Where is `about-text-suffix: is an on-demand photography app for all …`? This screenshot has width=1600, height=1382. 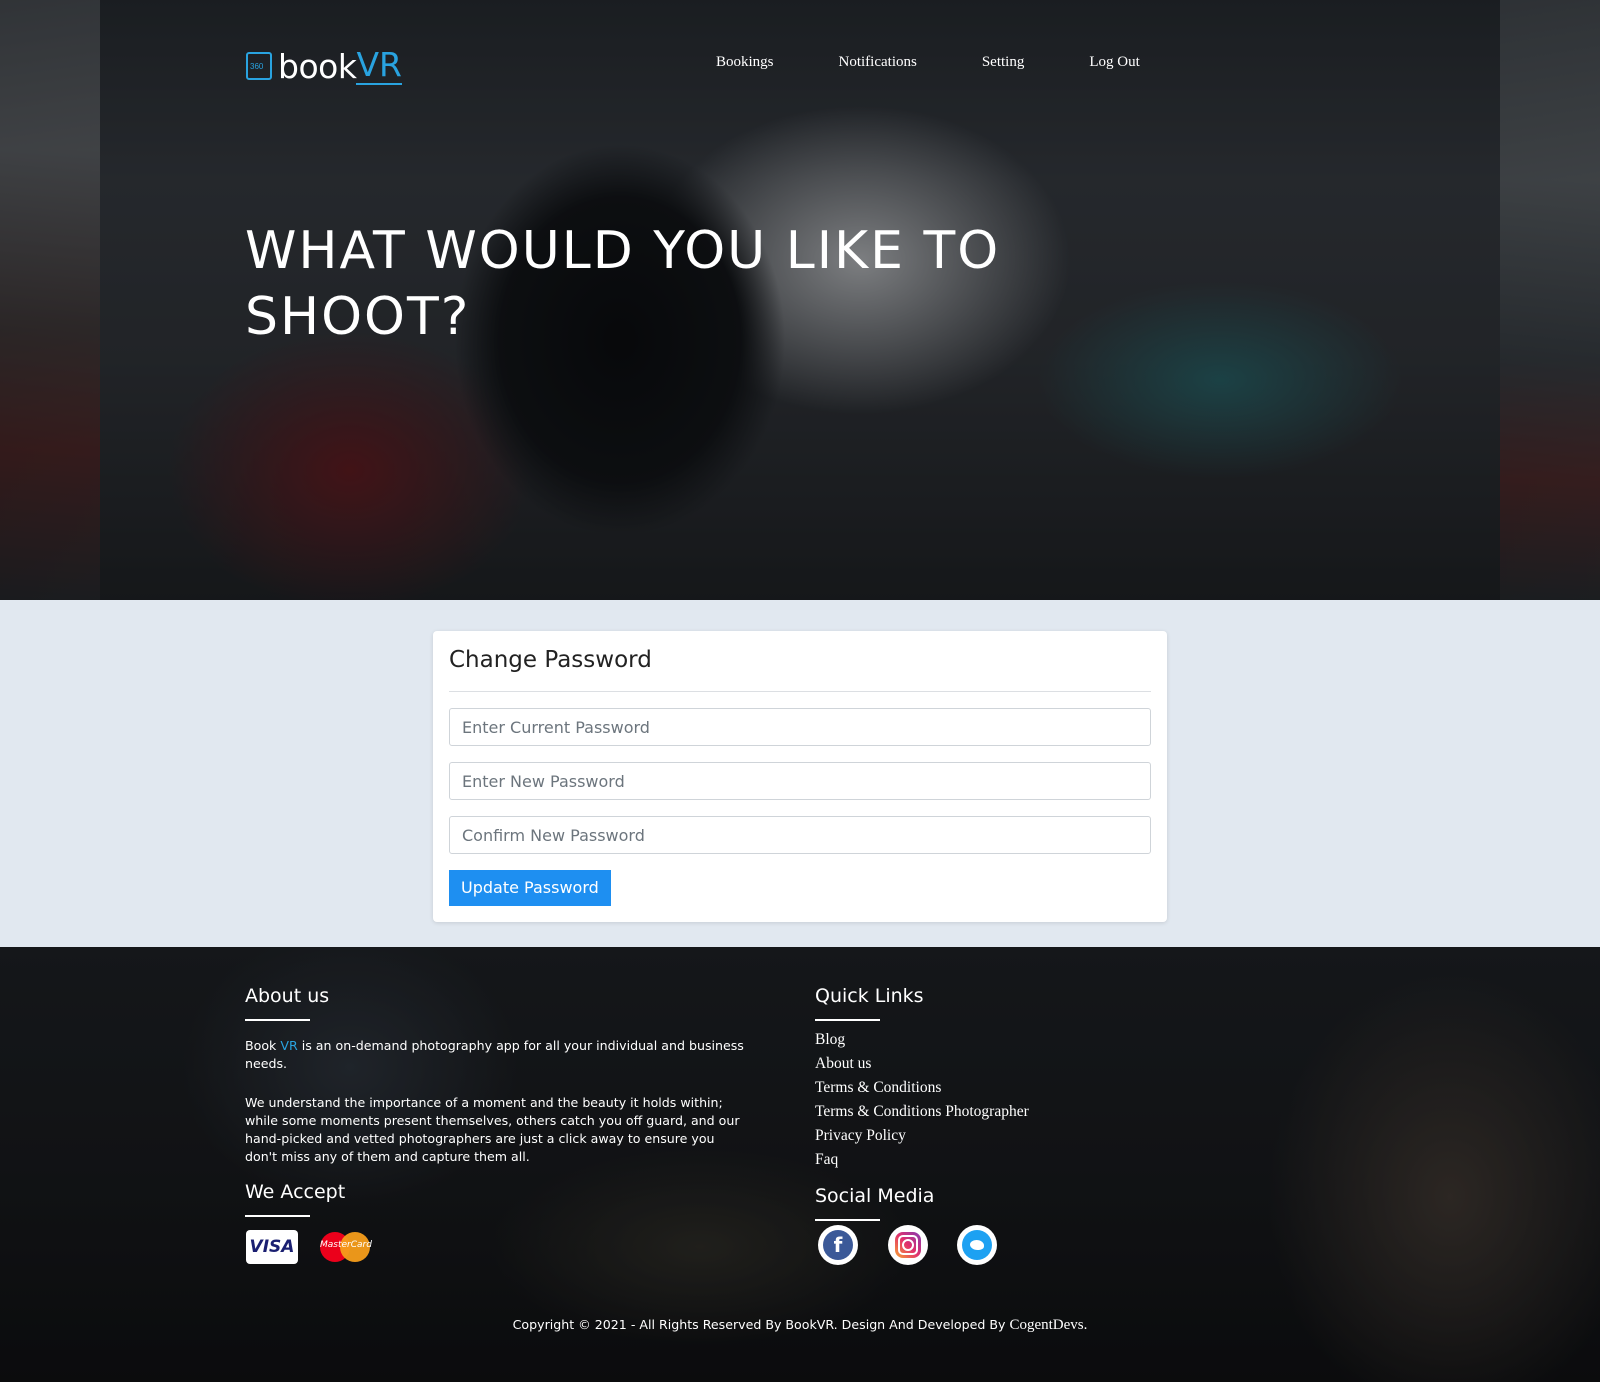 about-text-suffix: is an on-demand photography app for all … is located at coordinates (494, 1054).